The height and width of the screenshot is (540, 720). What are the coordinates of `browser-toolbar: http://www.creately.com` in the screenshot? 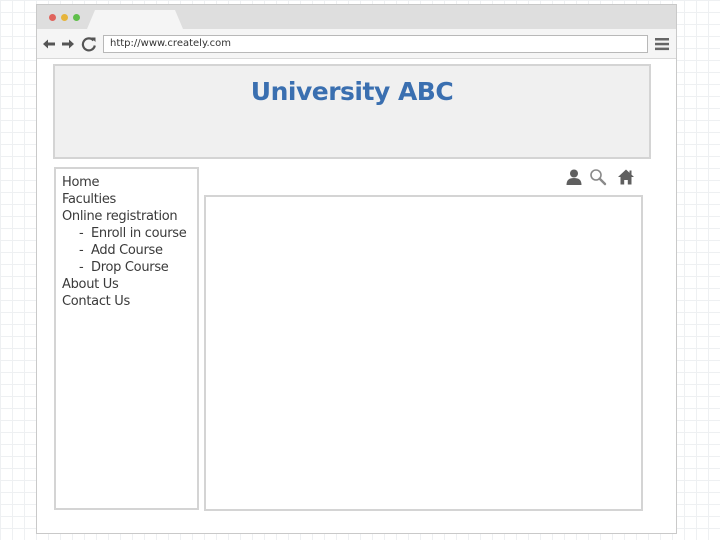 It's located at (356, 44).